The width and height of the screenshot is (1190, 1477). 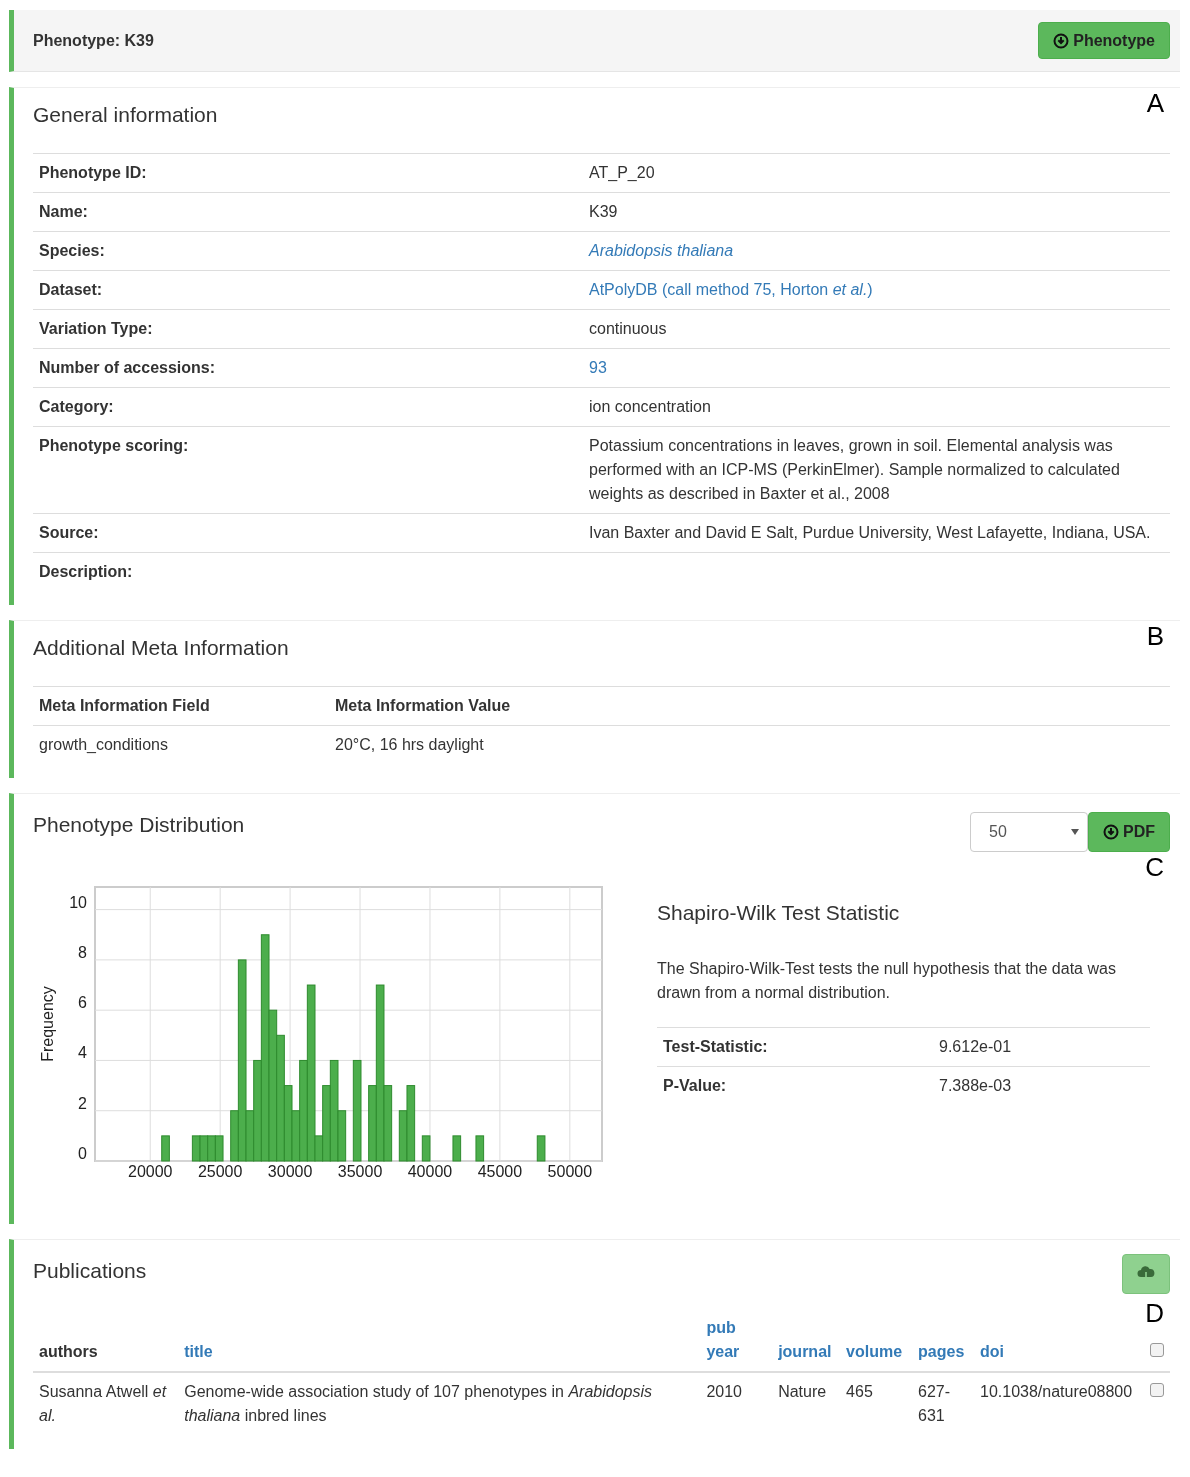 What do you see at coordinates (1059, 1404) in the screenshot?
I see `table-cell: 10.1038/nature08800` at bounding box center [1059, 1404].